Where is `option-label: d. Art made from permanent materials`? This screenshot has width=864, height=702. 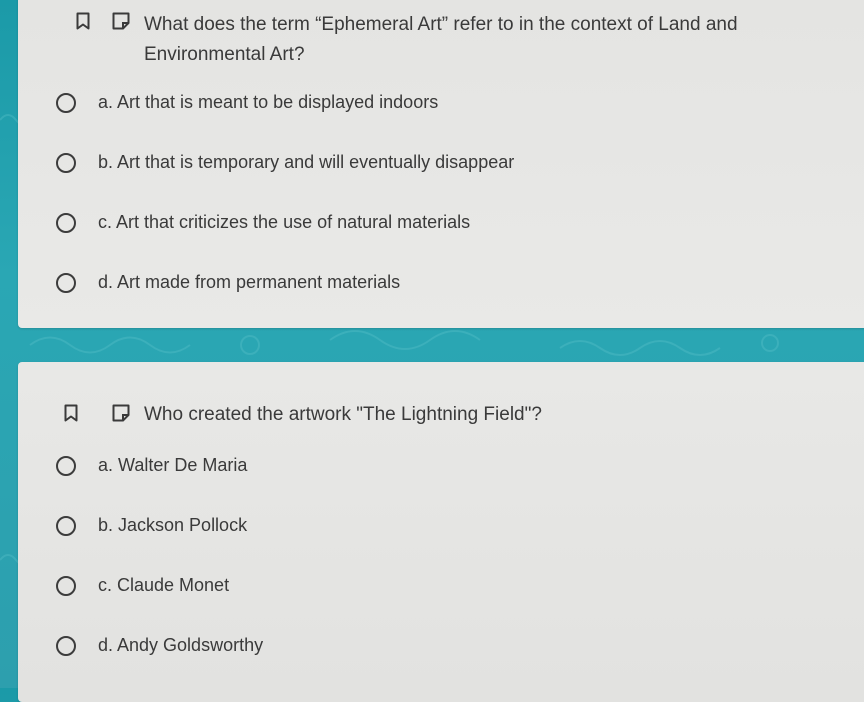
option-label: d. Art made from permanent materials is located at coordinates (249, 282).